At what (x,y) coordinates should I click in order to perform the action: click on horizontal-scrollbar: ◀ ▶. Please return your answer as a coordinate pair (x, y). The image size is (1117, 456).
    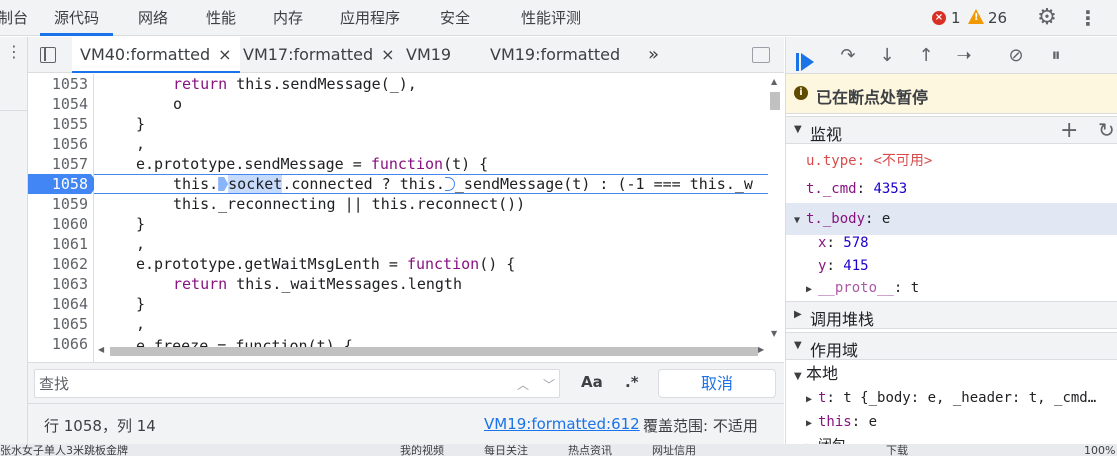
    Looking at the image, I should click on (431, 351).